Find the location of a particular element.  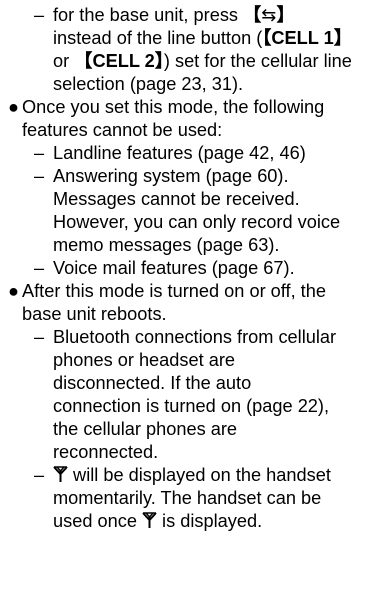

dash-item-bluetooth: – Bluetooth connections from cellular is located at coordinates (190, 337).